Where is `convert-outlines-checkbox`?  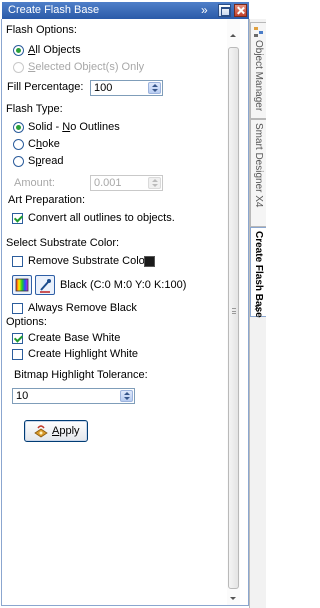
convert-outlines-checkbox is located at coordinates (17, 218).